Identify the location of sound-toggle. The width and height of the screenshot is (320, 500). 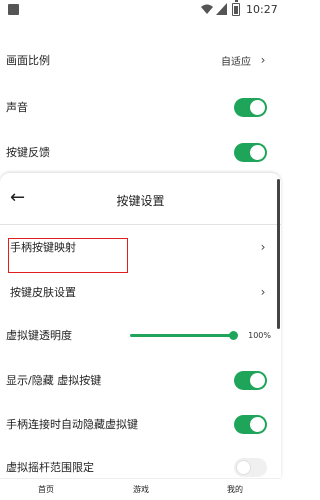
(250, 107).